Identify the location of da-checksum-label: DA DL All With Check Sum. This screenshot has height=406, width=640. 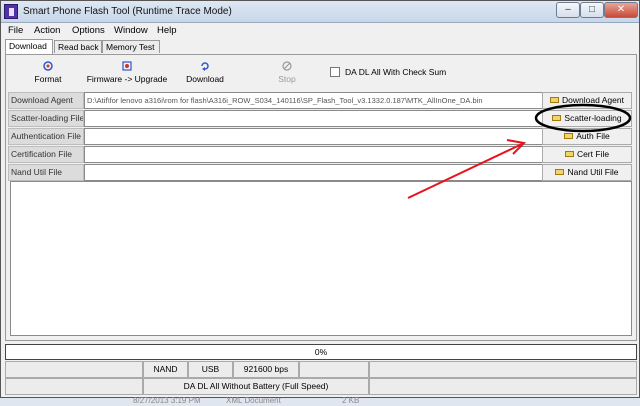
(396, 72).